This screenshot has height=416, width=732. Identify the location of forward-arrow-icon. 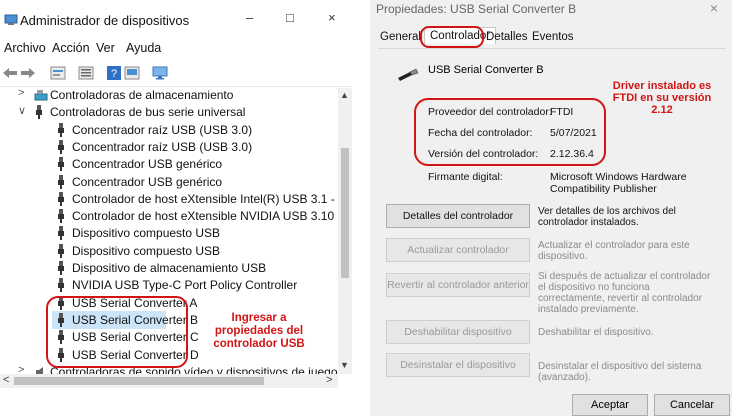
(28, 73).